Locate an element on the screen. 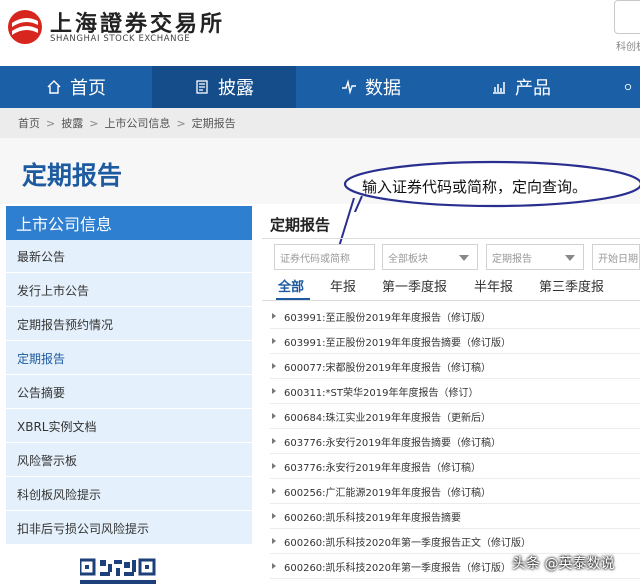  report-row: 603991:至正股份2019年年度报告摘要（修订版） is located at coordinates (455, 341).